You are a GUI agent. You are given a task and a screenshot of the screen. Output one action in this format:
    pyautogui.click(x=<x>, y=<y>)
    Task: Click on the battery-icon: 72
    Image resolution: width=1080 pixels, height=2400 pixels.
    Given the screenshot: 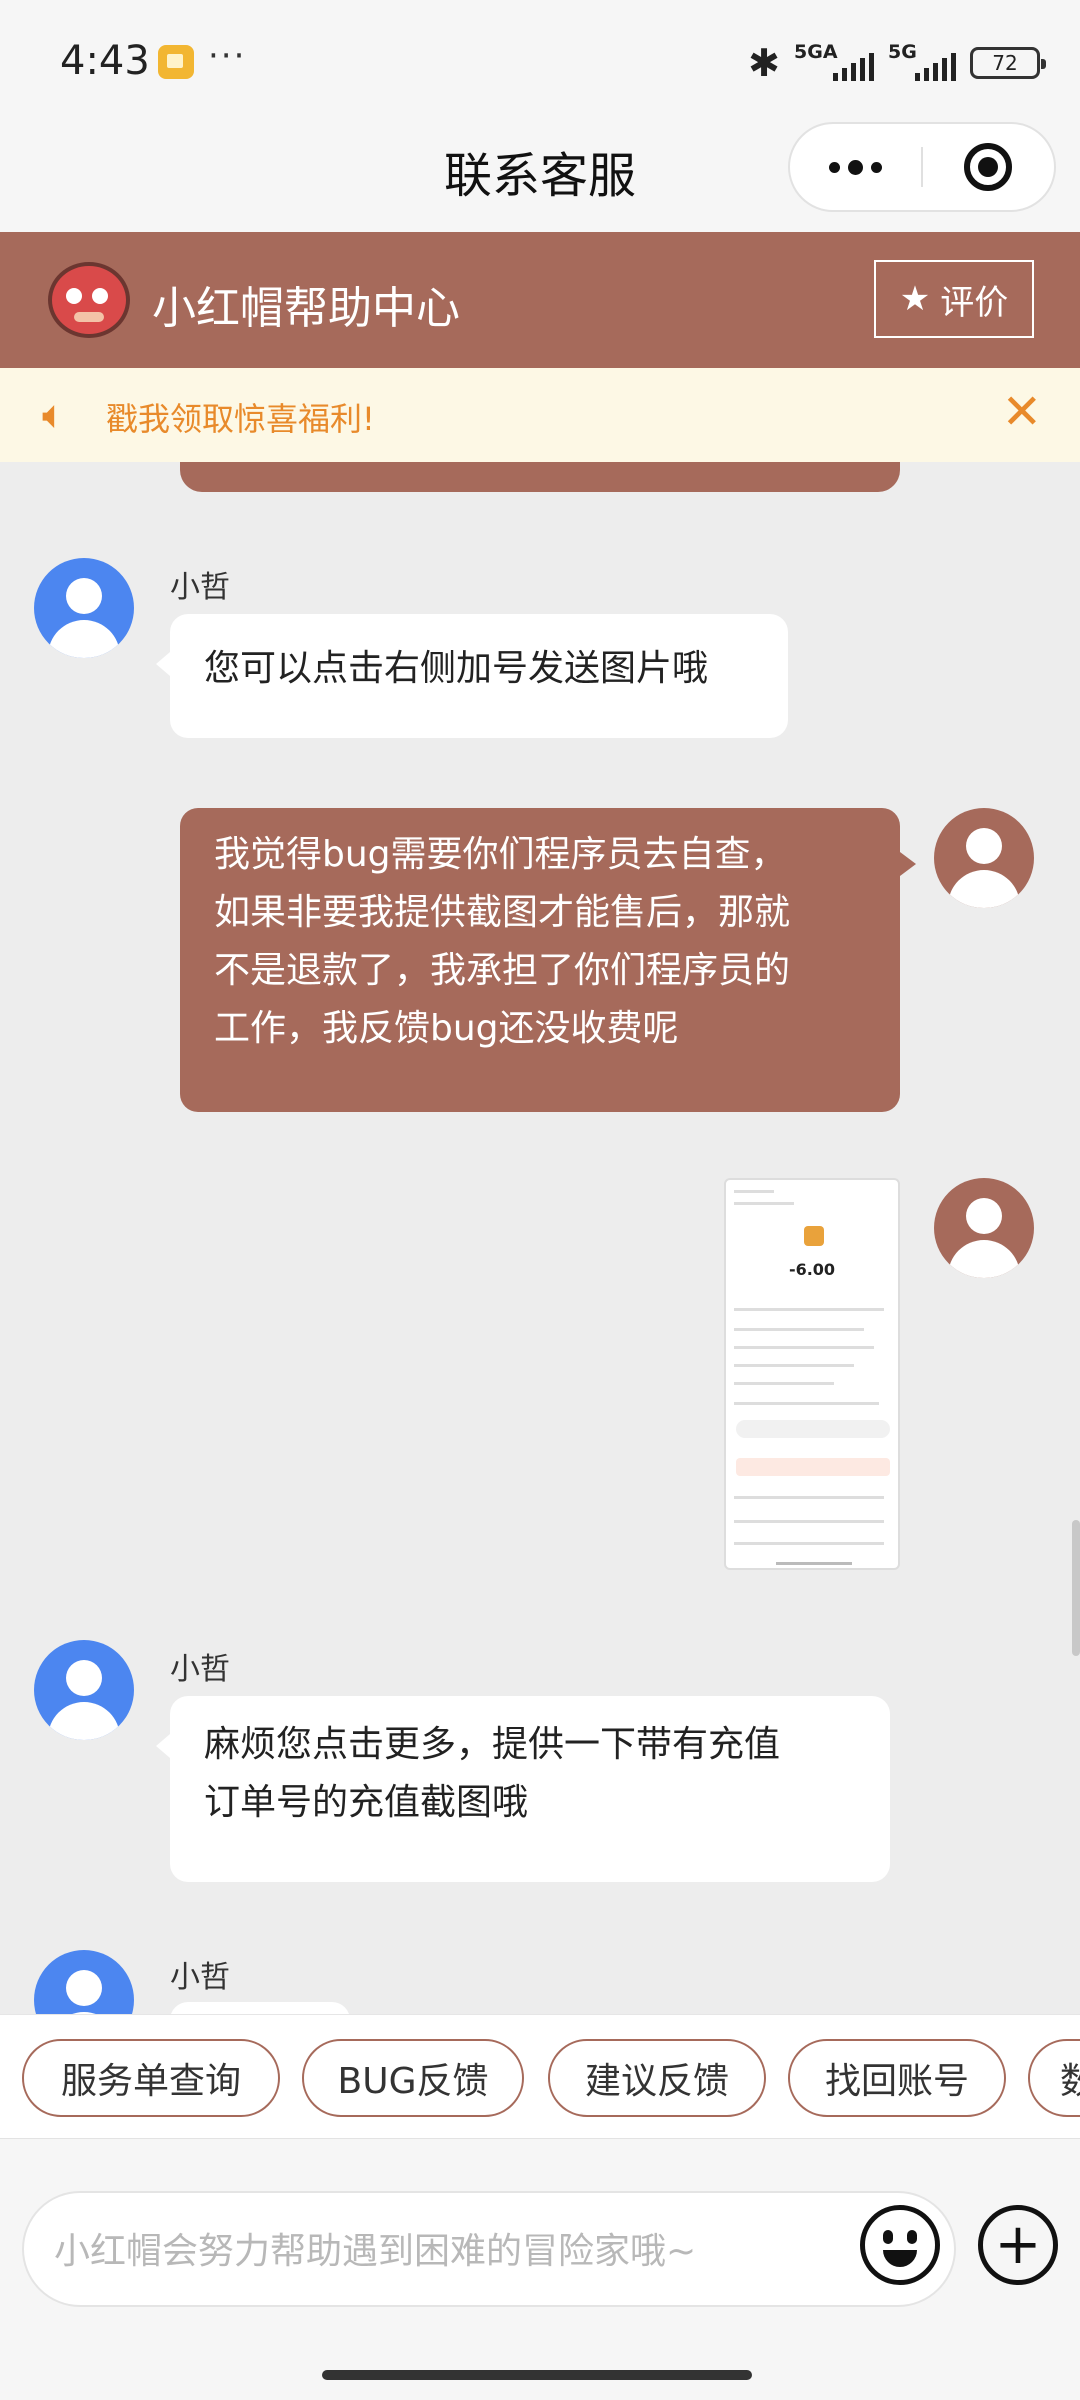 What is the action you would take?
    pyautogui.click(x=1008, y=63)
    